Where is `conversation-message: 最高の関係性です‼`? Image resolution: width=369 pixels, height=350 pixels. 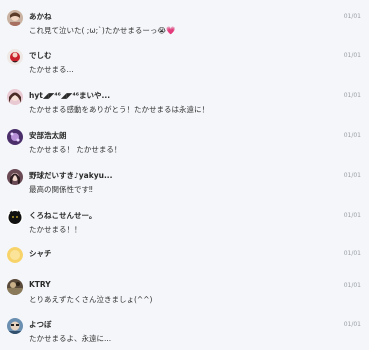 conversation-message: 最高の関係性です‼ is located at coordinates (61, 189).